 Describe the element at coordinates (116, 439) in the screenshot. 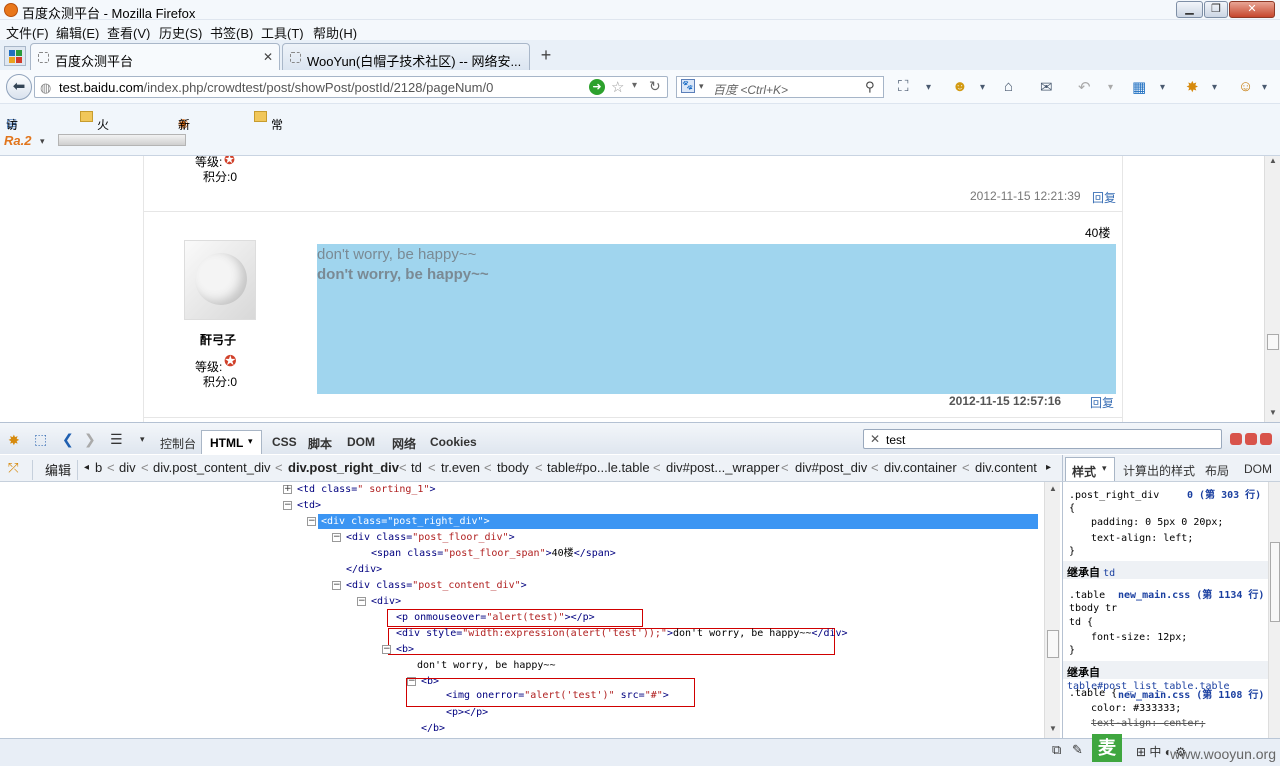

I see `command-line-icon: ☰` at that location.